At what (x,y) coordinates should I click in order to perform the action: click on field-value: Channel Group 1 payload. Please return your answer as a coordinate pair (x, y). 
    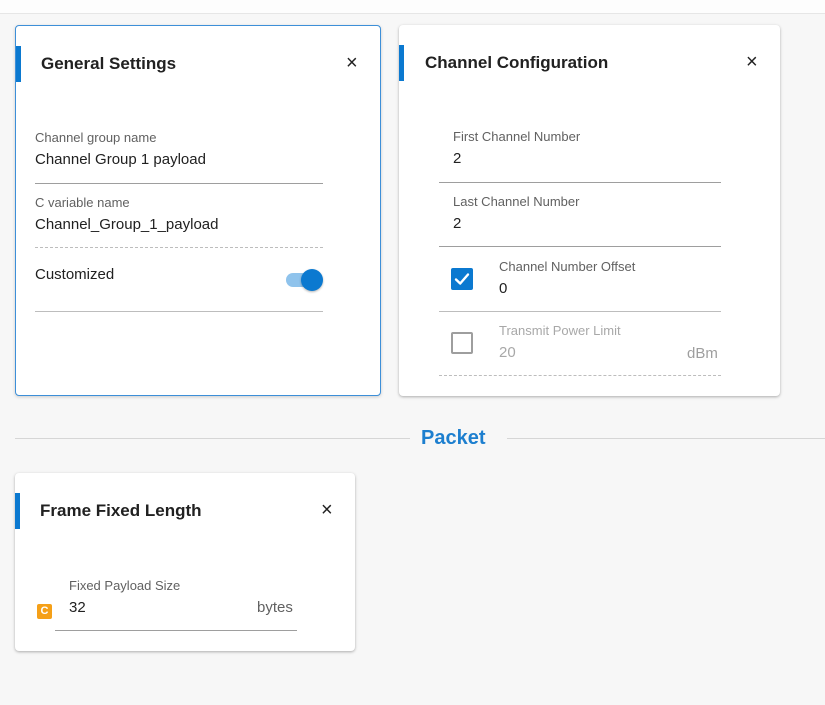
    Looking at the image, I should click on (120, 159).